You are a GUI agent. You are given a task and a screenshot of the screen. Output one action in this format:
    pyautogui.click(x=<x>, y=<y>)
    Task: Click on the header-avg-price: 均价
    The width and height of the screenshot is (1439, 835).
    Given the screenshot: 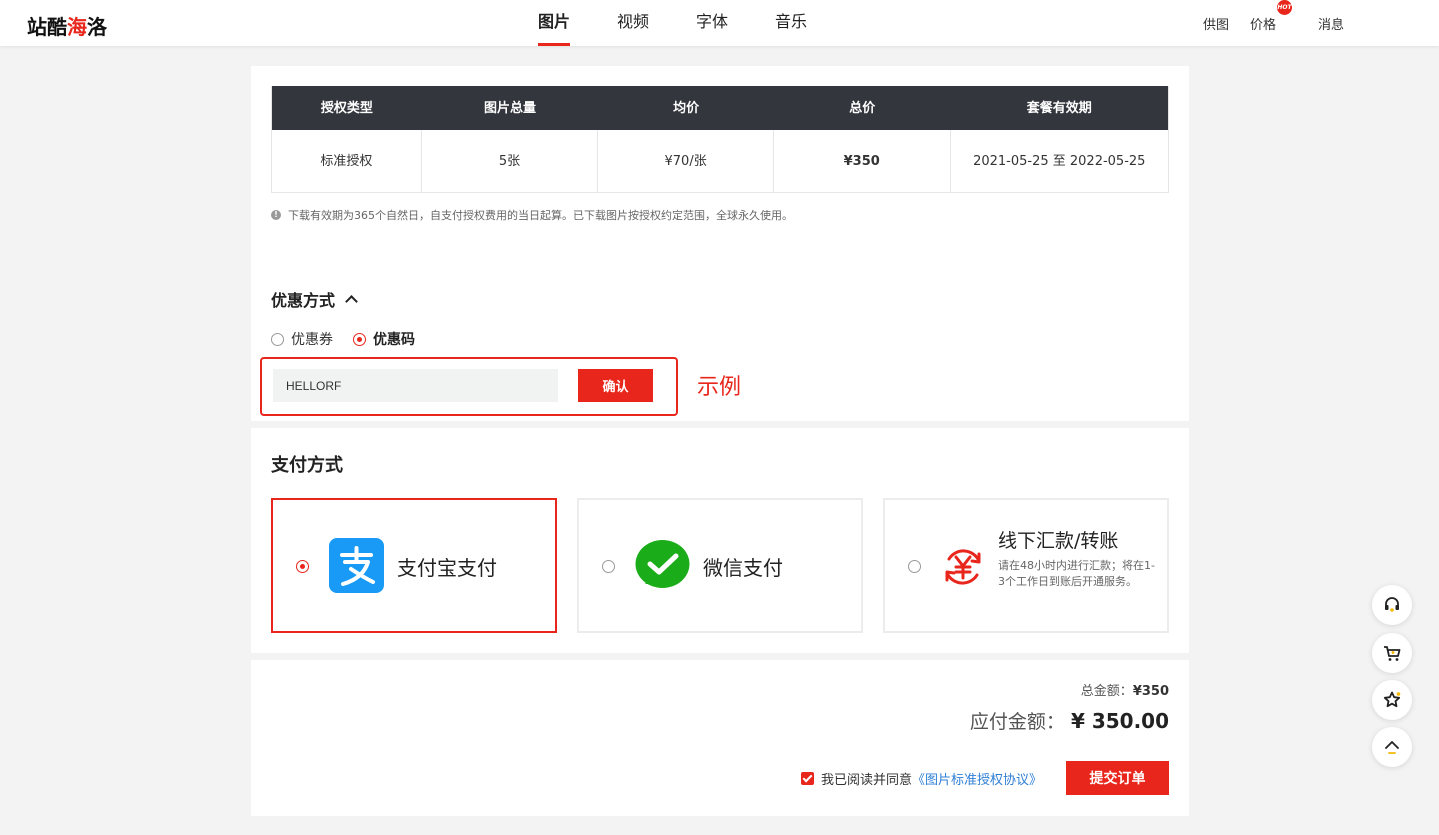 What is the action you would take?
    pyautogui.click(x=686, y=108)
    